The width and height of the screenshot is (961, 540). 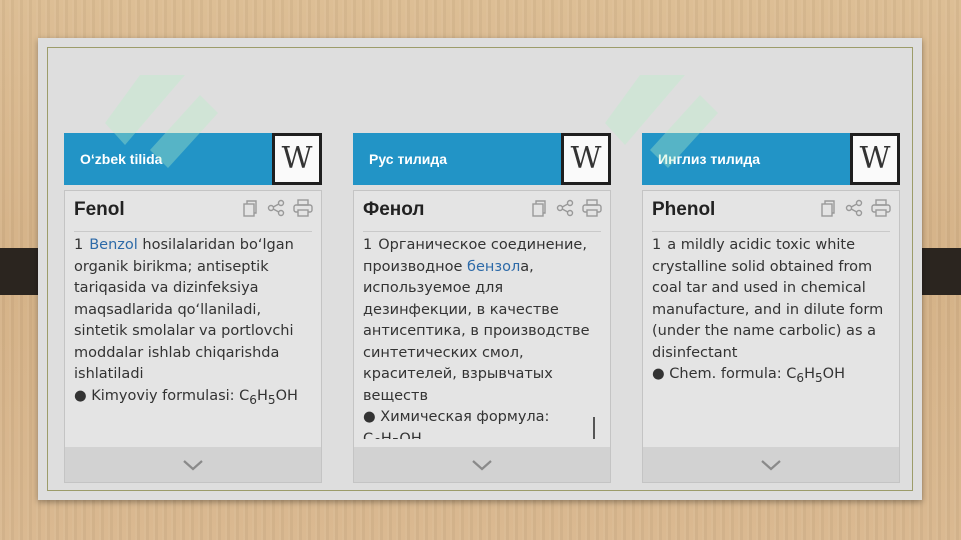 What do you see at coordinates (771, 159) in the screenshot?
I see `card-header: Инглиз тилида W` at bounding box center [771, 159].